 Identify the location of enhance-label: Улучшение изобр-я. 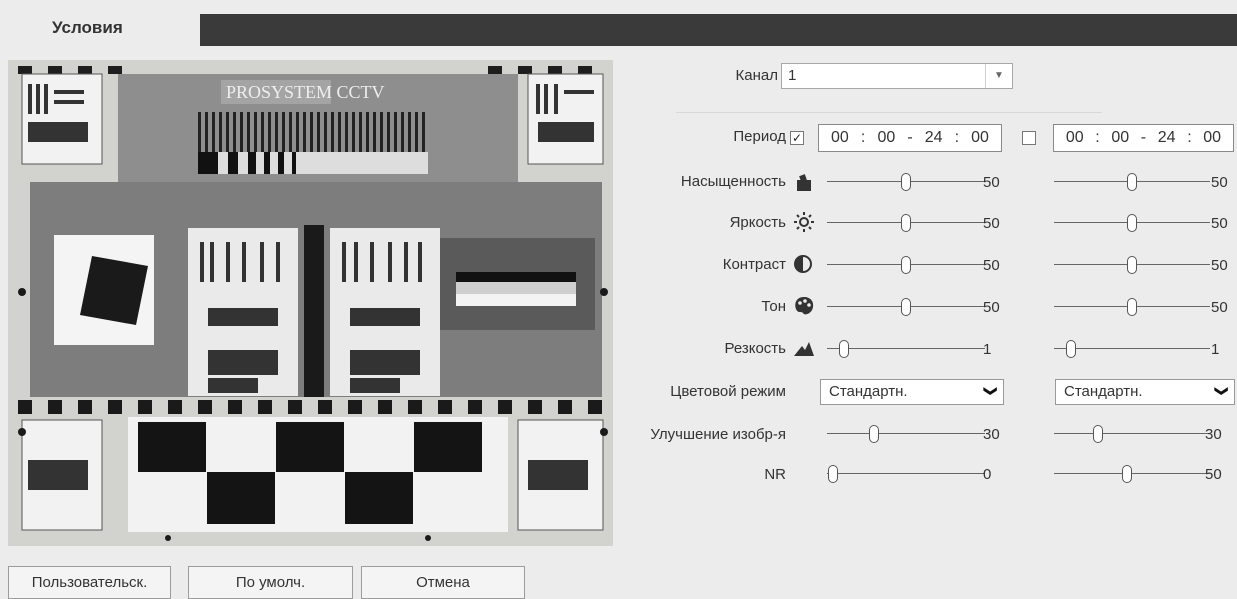
(718, 434).